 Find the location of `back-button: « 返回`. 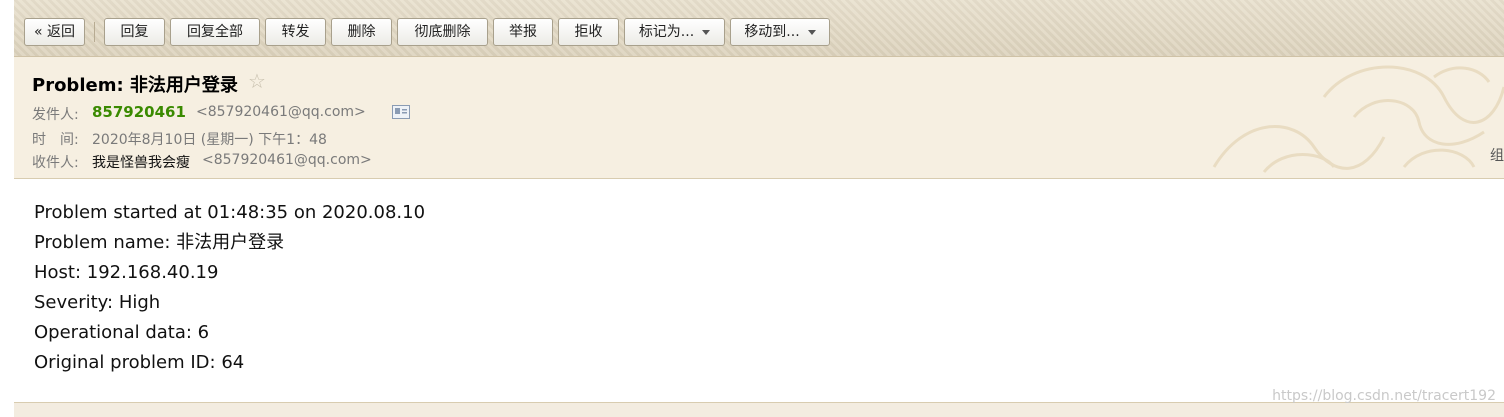

back-button: « 返回 is located at coordinates (54, 32).